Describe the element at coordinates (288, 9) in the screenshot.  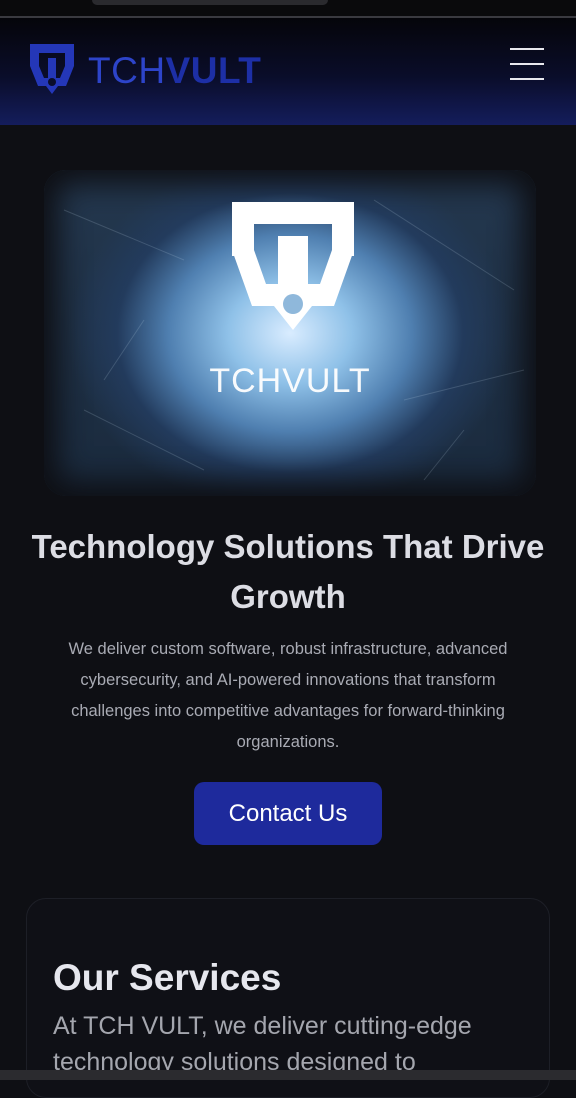
I see `browser-top-bar` at that location.